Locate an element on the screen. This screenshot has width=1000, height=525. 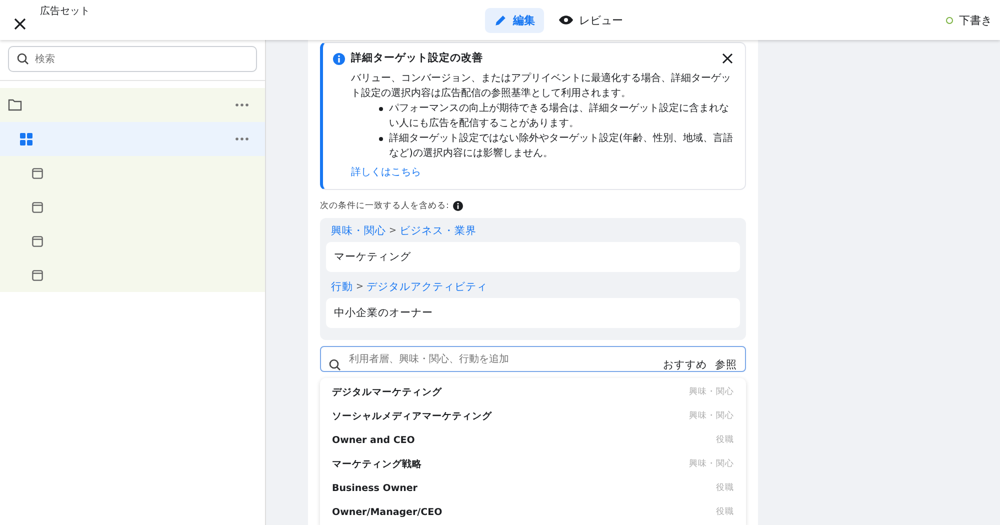
search-field: 検索 is located at coordinates (132, 59).